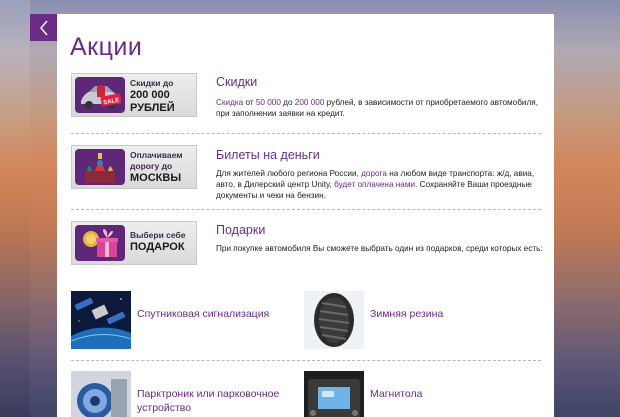 This screenshot has height=417, width=620. I want to click on promo-badge-tickets: Оплачиваем дорогу до МОСКВЫ, so click(134, 167).